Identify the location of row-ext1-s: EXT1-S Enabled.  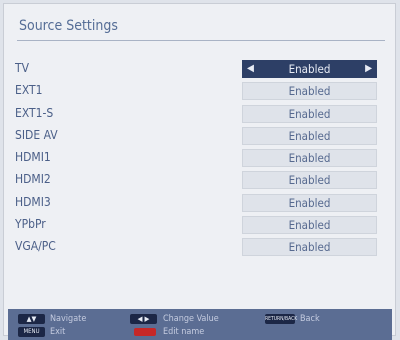
(199, 115).